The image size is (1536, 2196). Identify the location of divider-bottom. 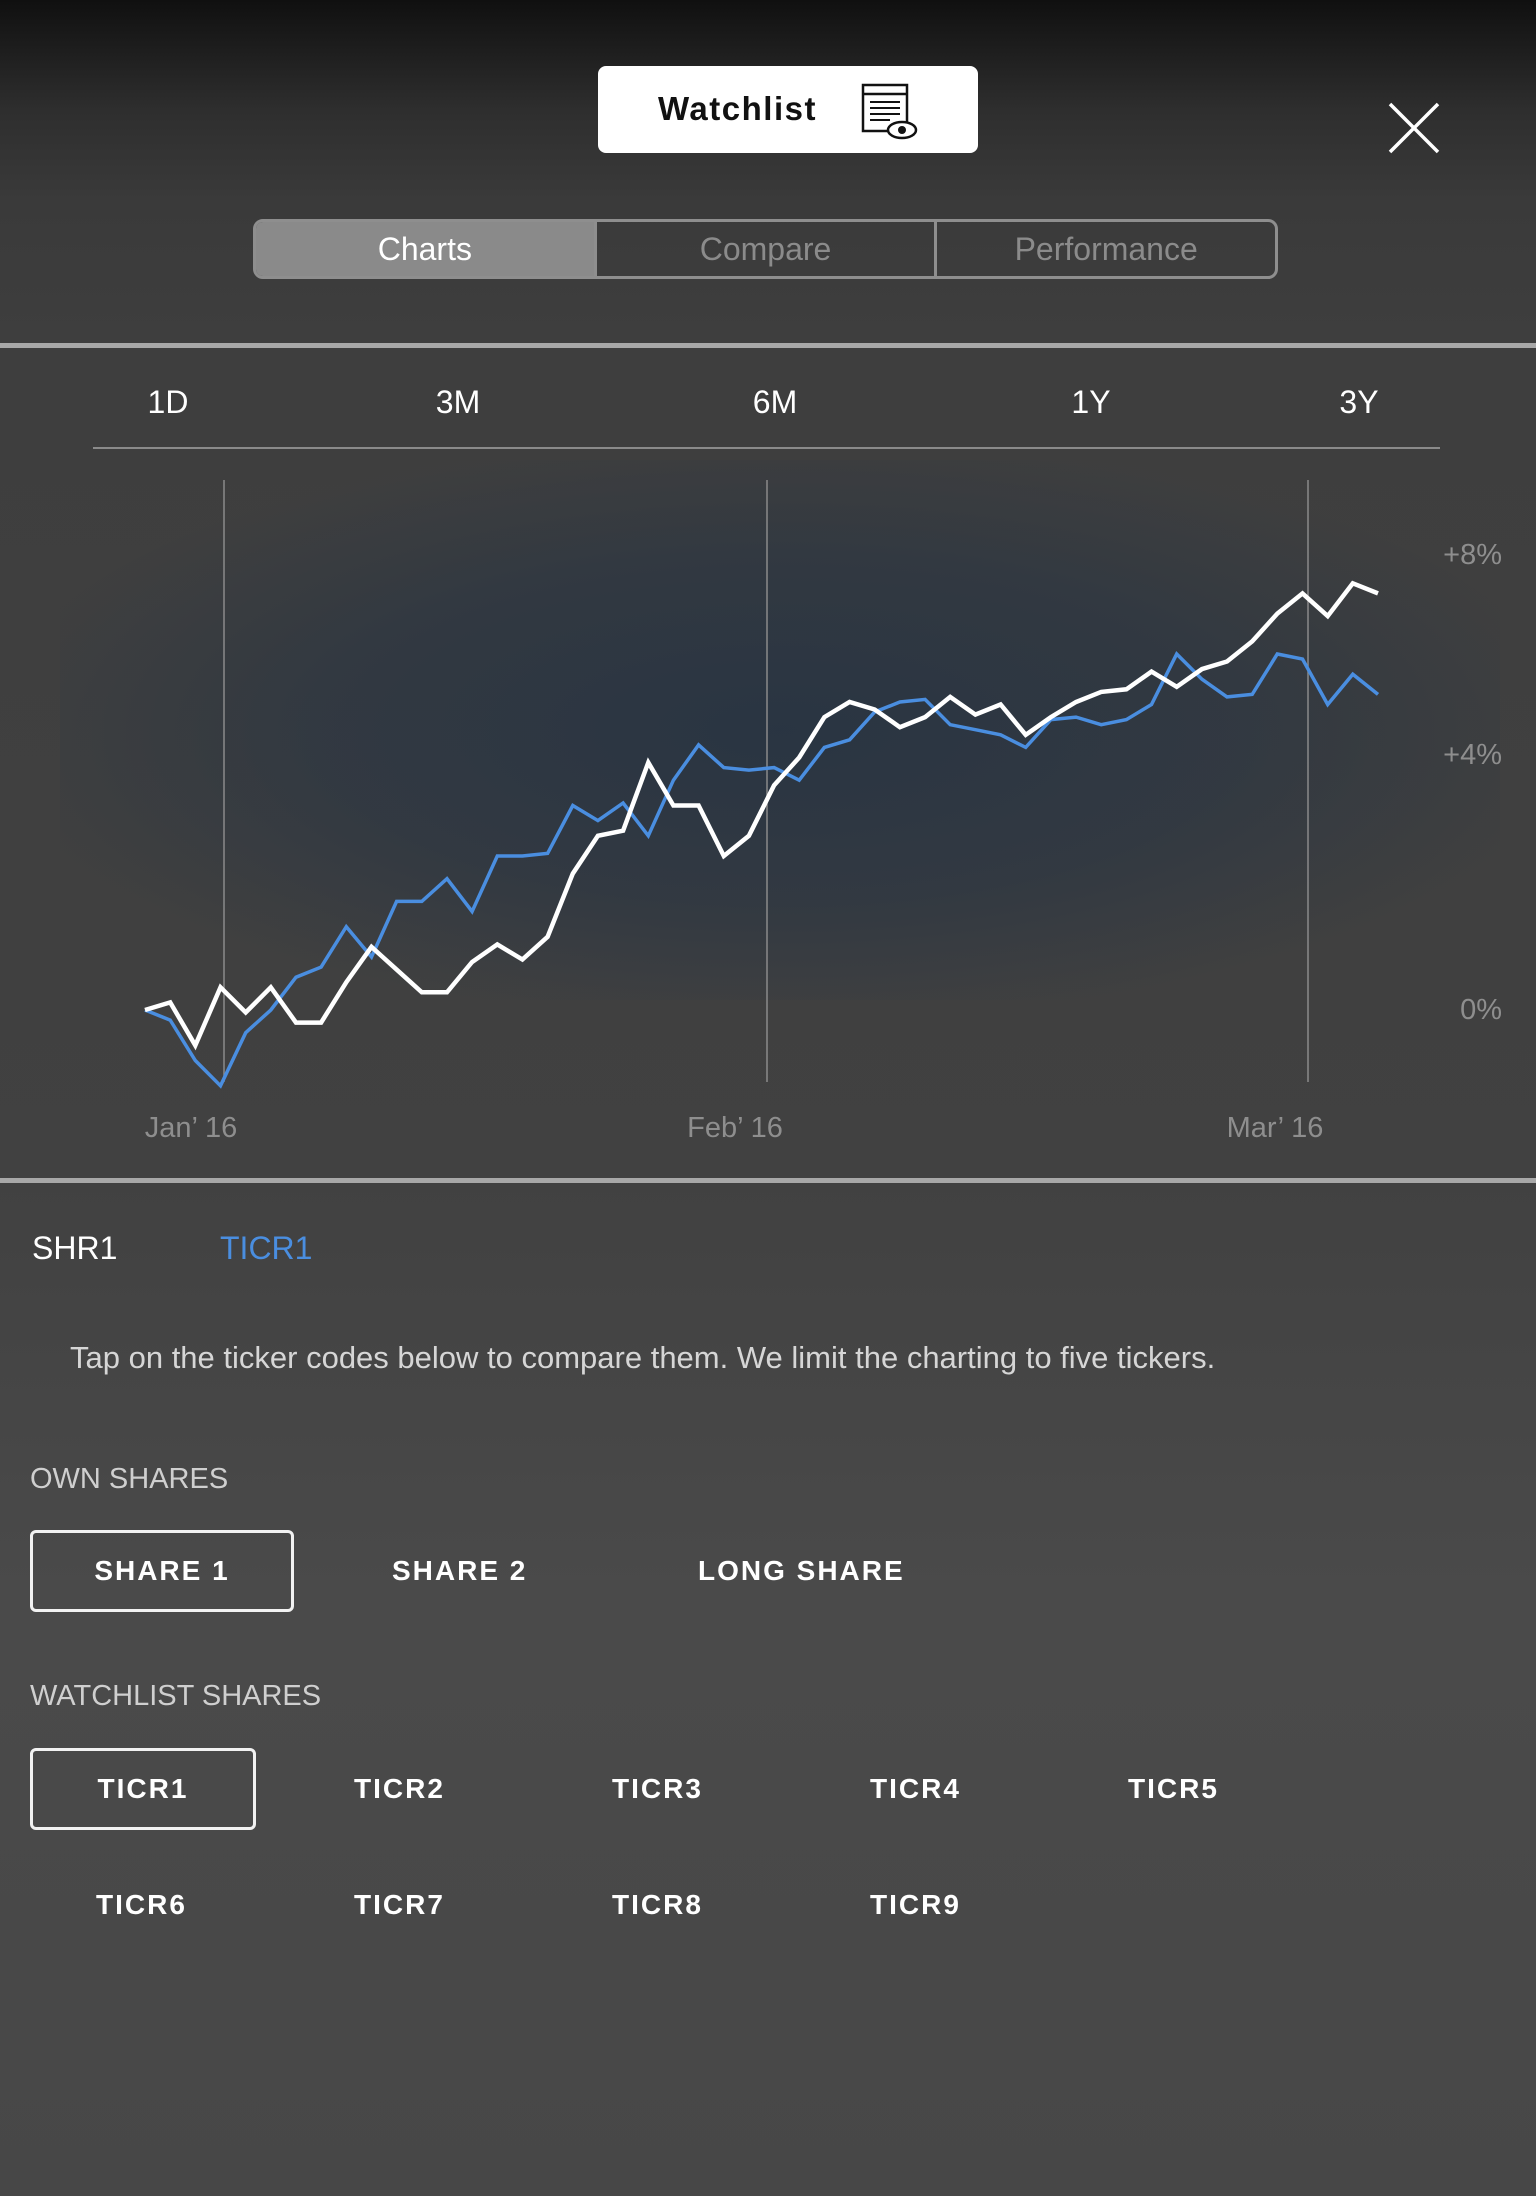
(768, 1180).